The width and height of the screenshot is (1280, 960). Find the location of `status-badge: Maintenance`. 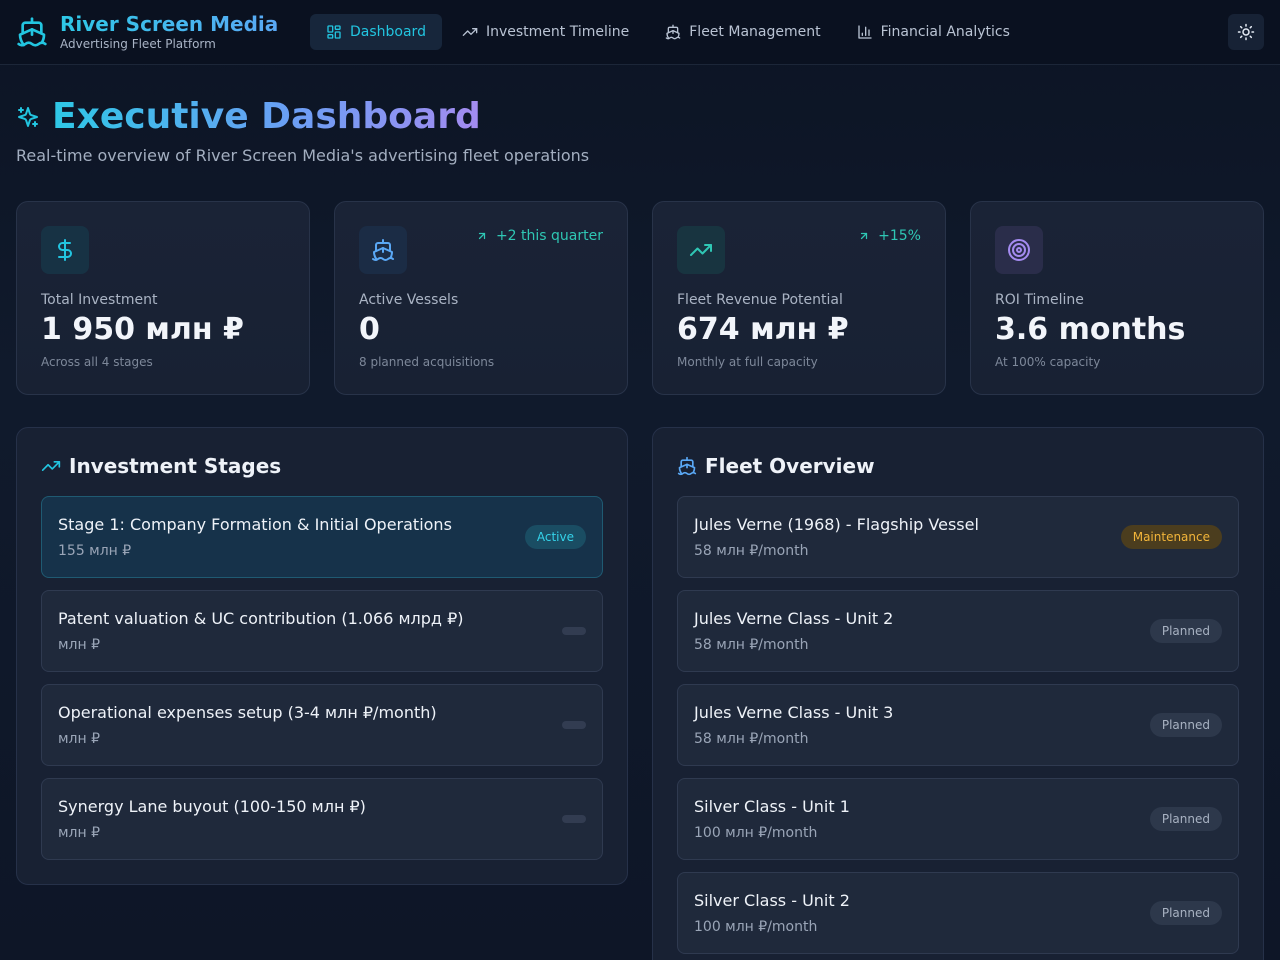

status-badge: Maintenance is located at coordinates (1171, 537).